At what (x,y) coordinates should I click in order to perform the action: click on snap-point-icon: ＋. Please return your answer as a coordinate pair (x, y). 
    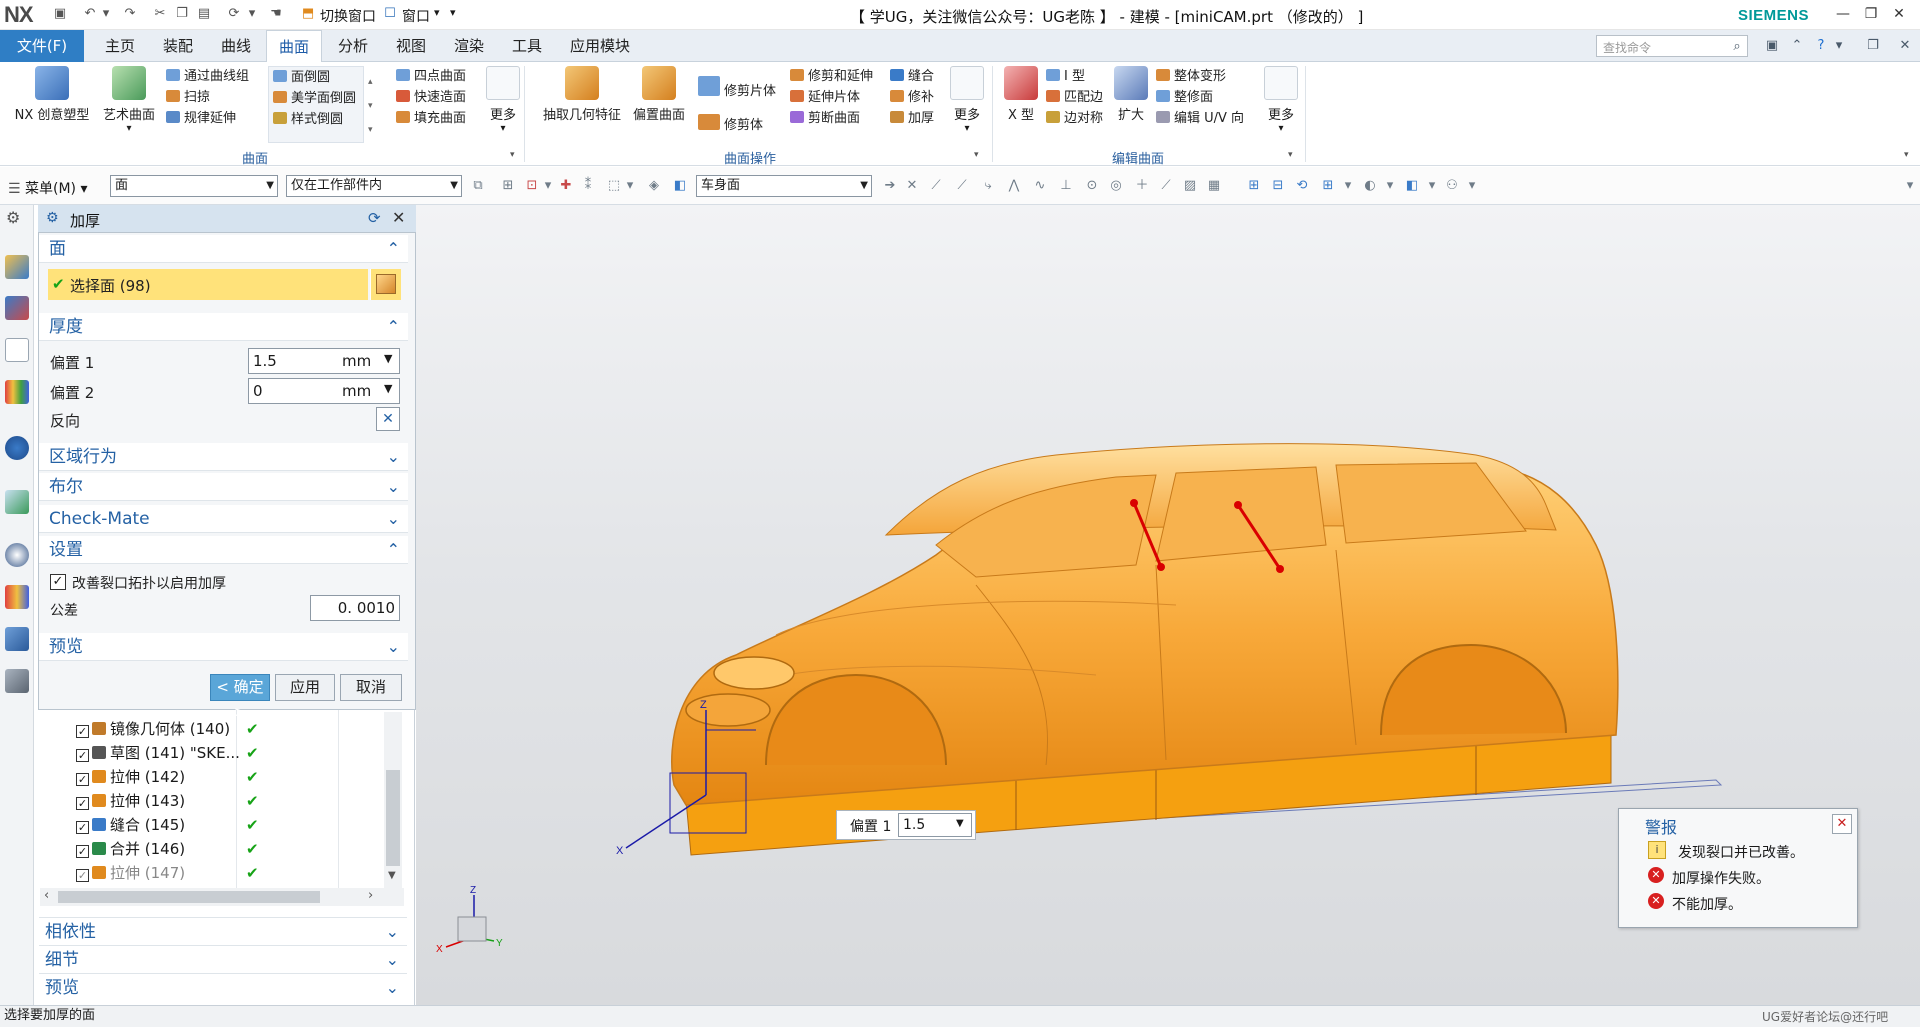
    Looking at the image, I should click on (1142, 186).